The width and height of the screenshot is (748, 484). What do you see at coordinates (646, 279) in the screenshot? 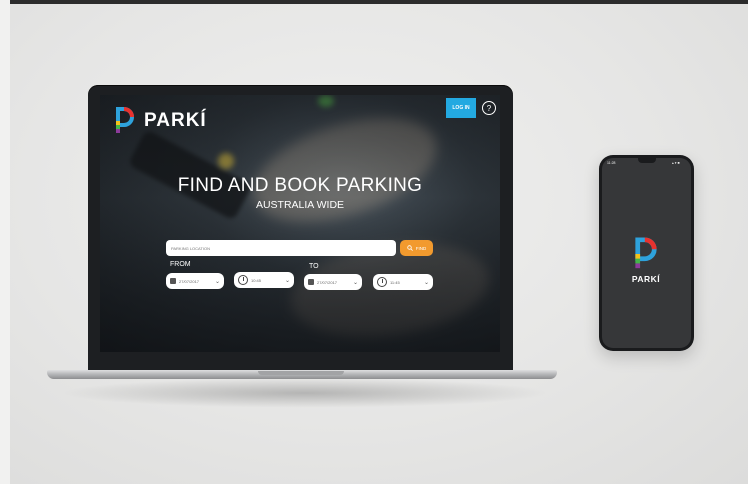
I see `phone-brand-name: PARKÍ` at bounding box center [646, 279].